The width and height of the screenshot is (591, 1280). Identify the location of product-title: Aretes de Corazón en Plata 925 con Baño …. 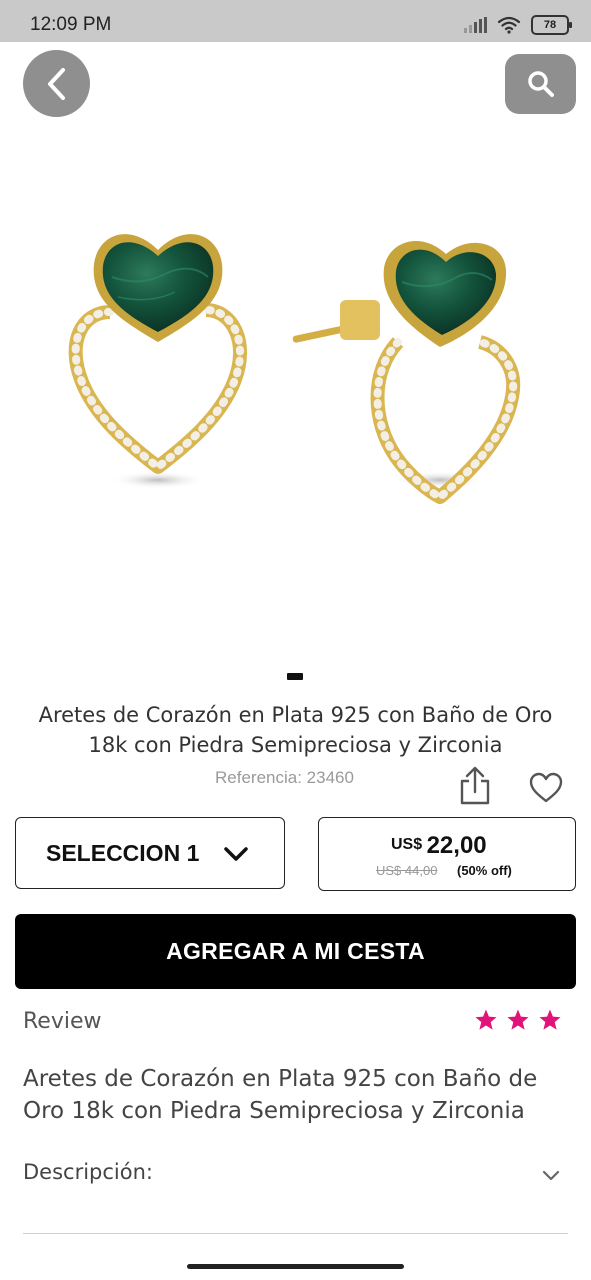
(295, 730).